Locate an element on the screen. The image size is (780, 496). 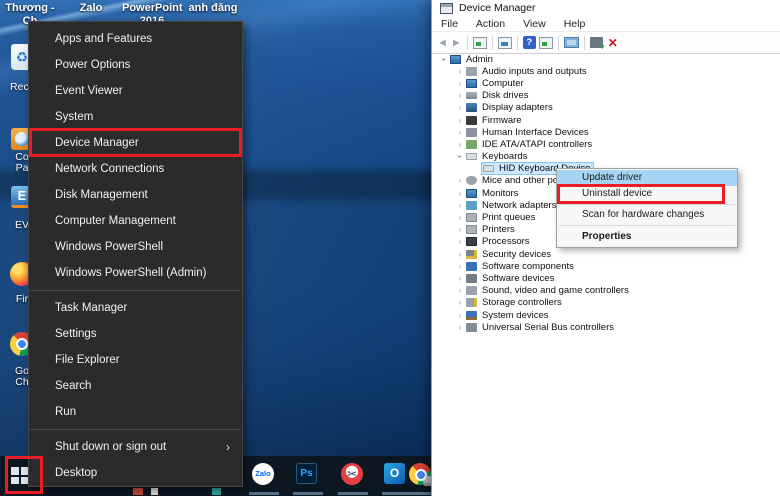
winx-item-search: Search is located at coordinates (135, 386).